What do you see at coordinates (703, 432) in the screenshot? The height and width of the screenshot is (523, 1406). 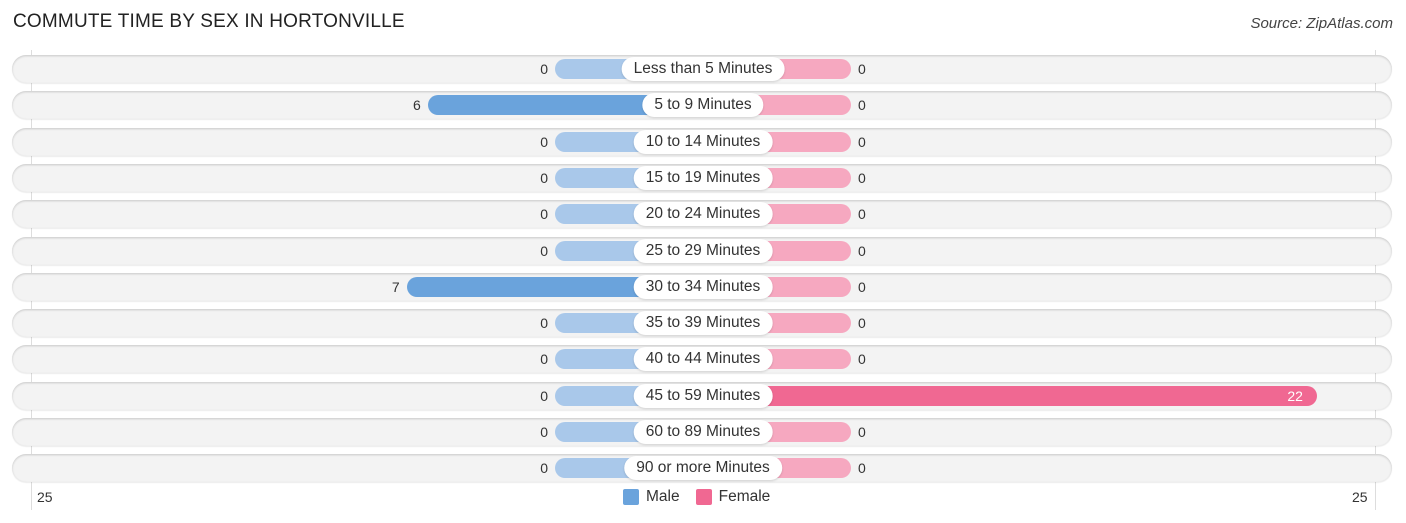 I see `category-label: 60 to 89 Minutes` at bounding box center [703, 432].